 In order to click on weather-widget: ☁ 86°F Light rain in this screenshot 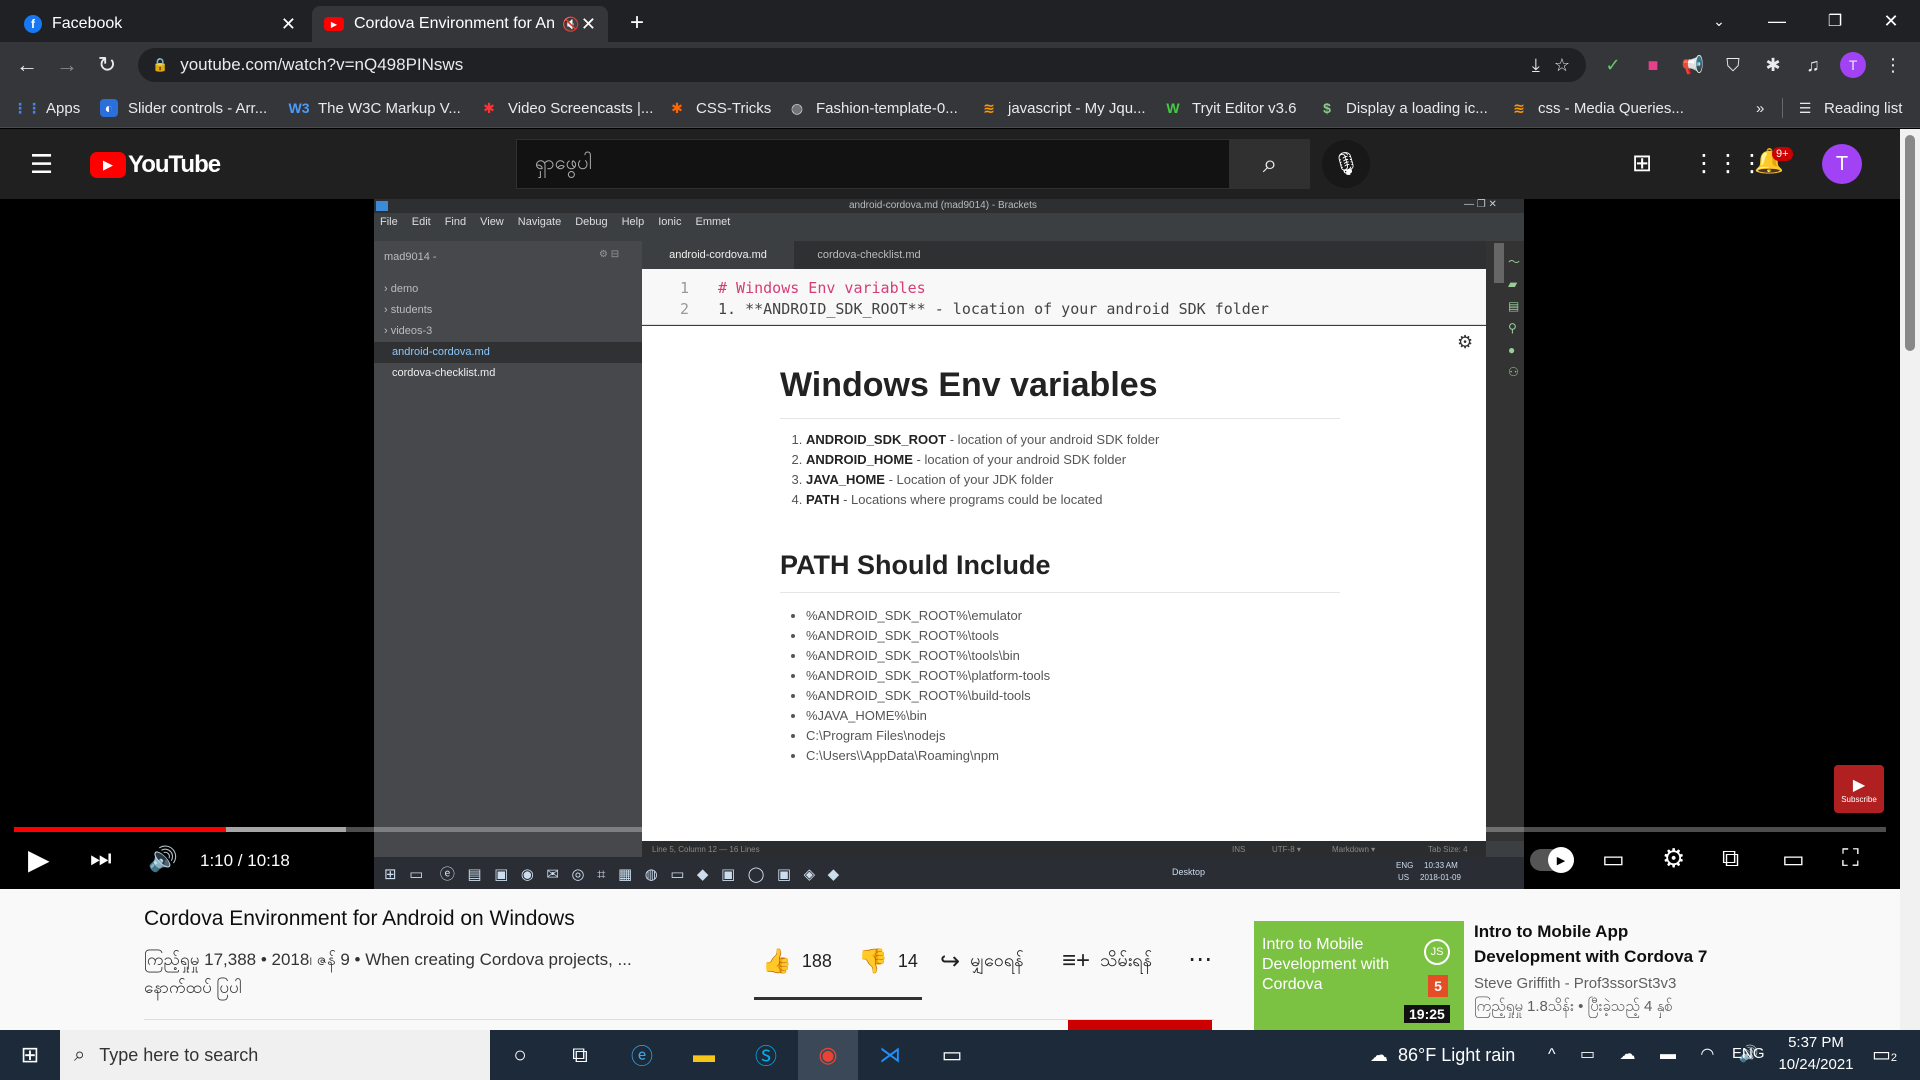, I will do `click(1442, 1055)`.